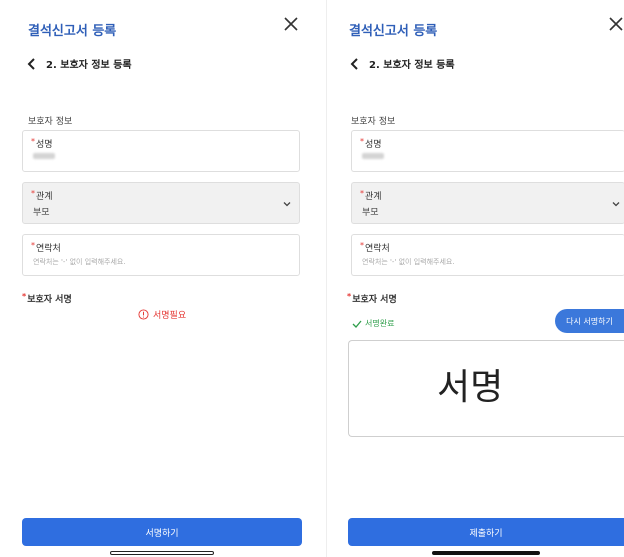  Describe the element at coordinates (486, 532) in the screenshot. I see `submit-button: 제출하기` at that location.